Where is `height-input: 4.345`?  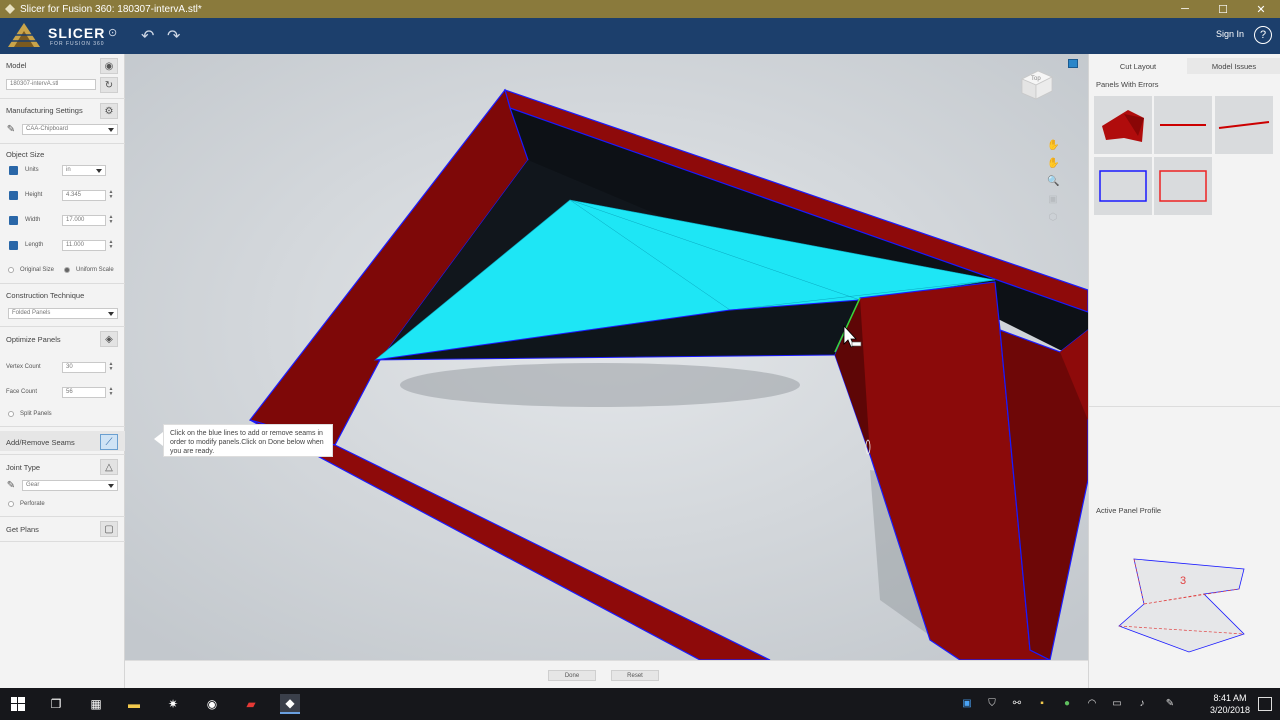 height-input: 4.345 is located at coordinates (84, 195).